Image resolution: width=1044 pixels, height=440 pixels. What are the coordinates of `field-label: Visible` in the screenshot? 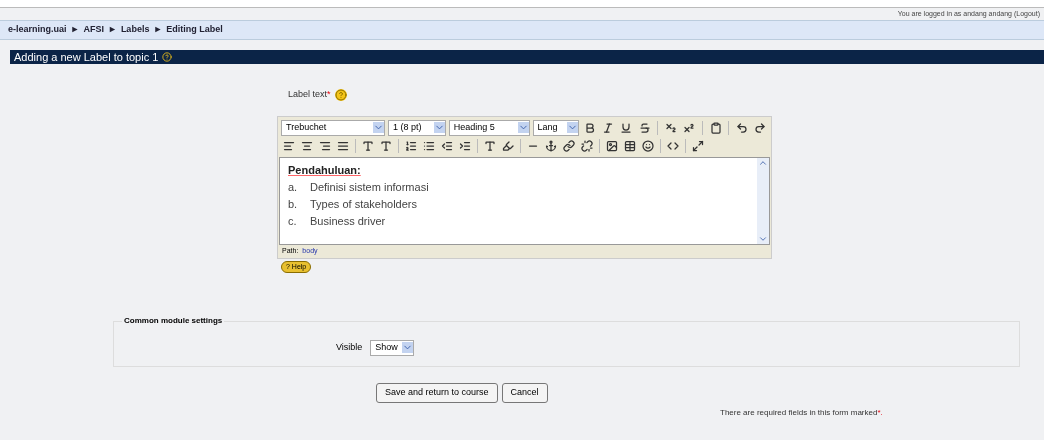 It's located at (349, 347).